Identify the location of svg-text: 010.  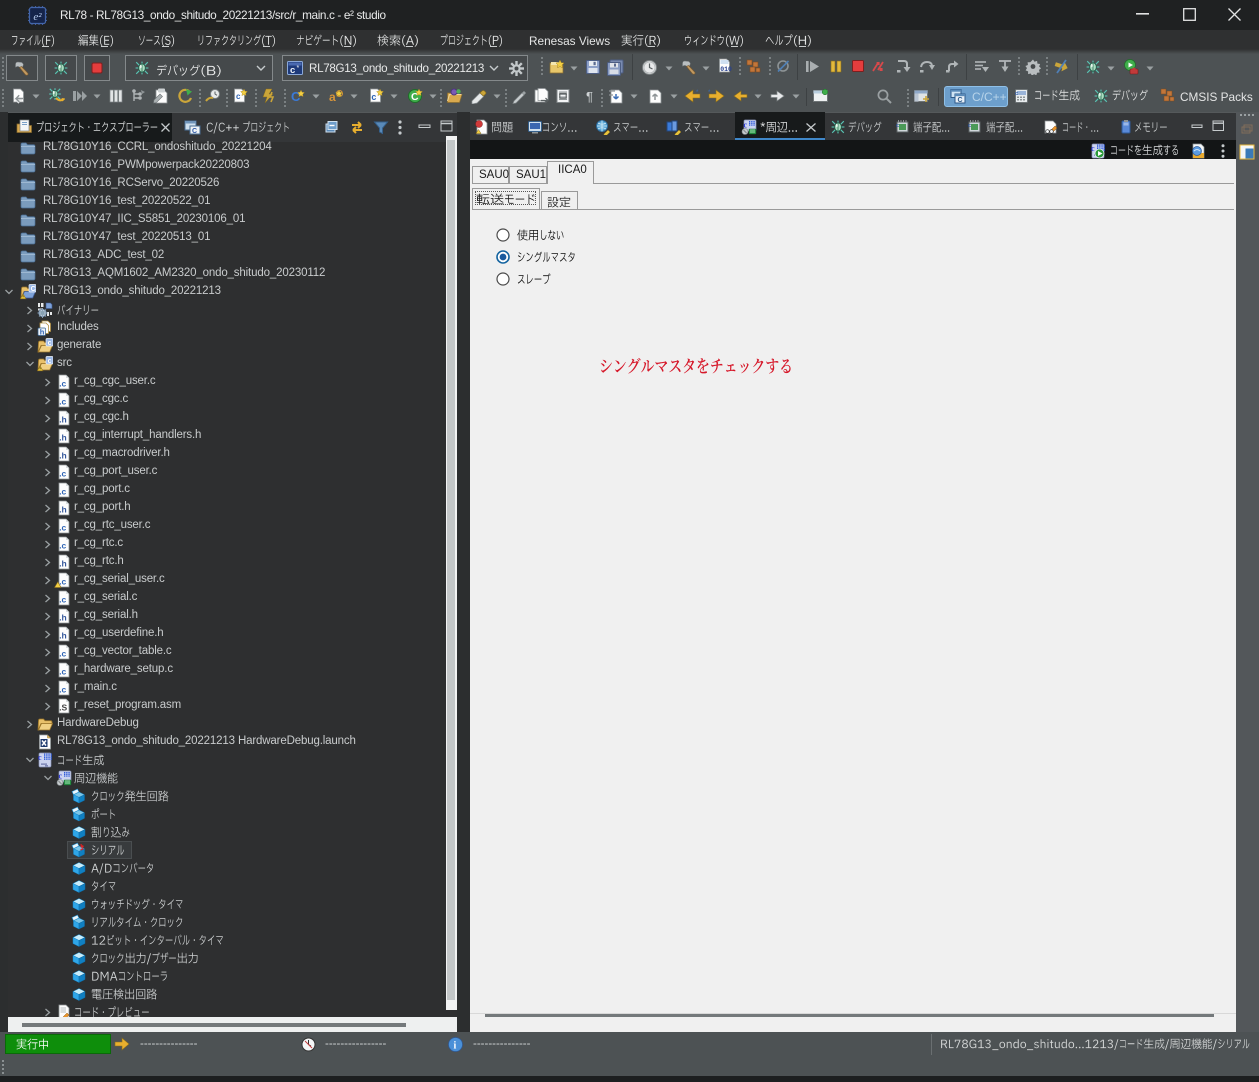
(726, 69).